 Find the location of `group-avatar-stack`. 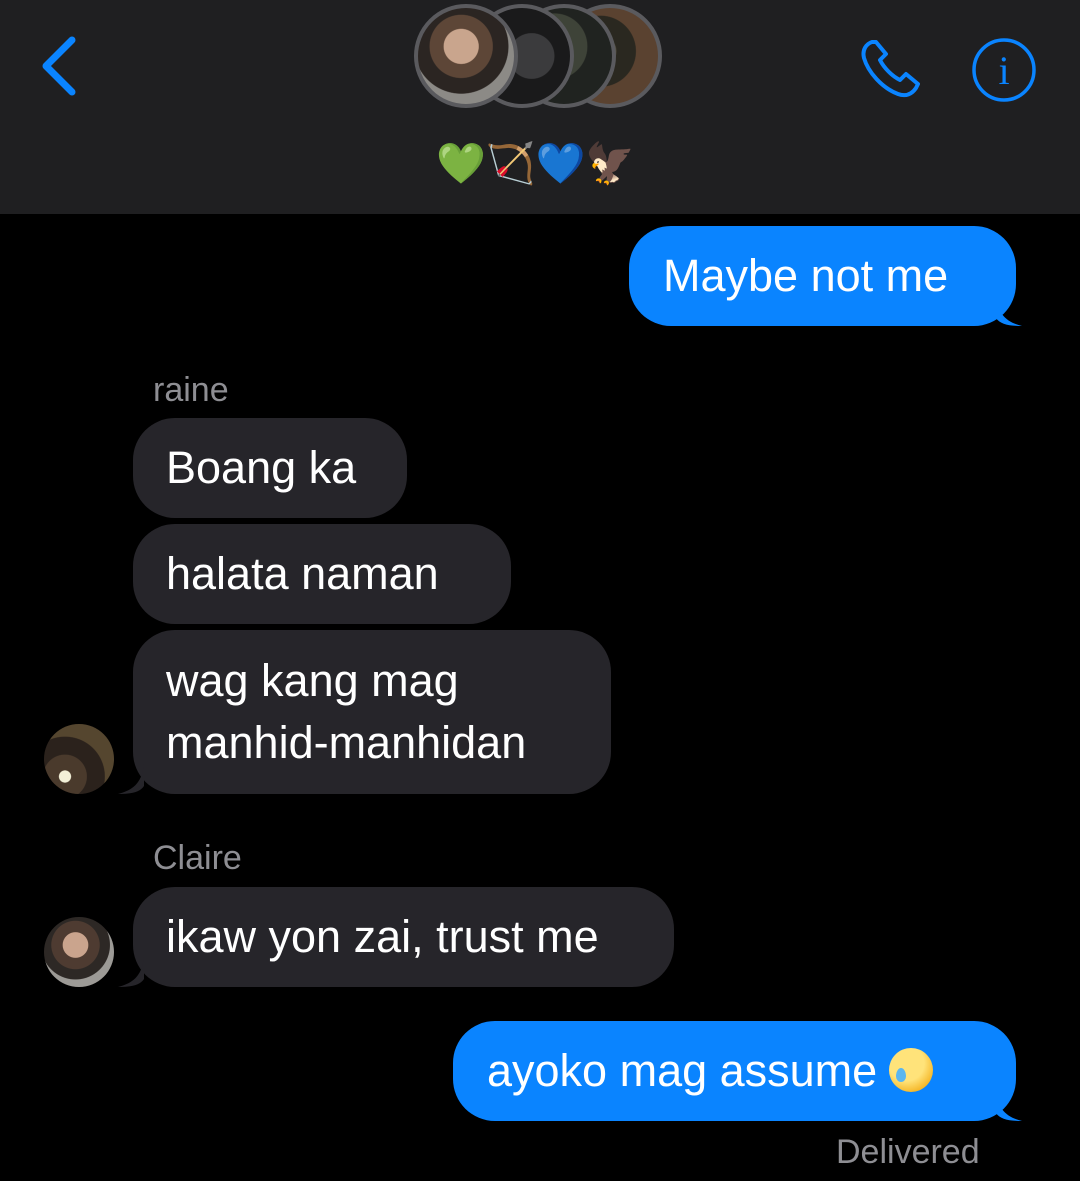

group-avatar-stack is located at coordinates (540, 62).